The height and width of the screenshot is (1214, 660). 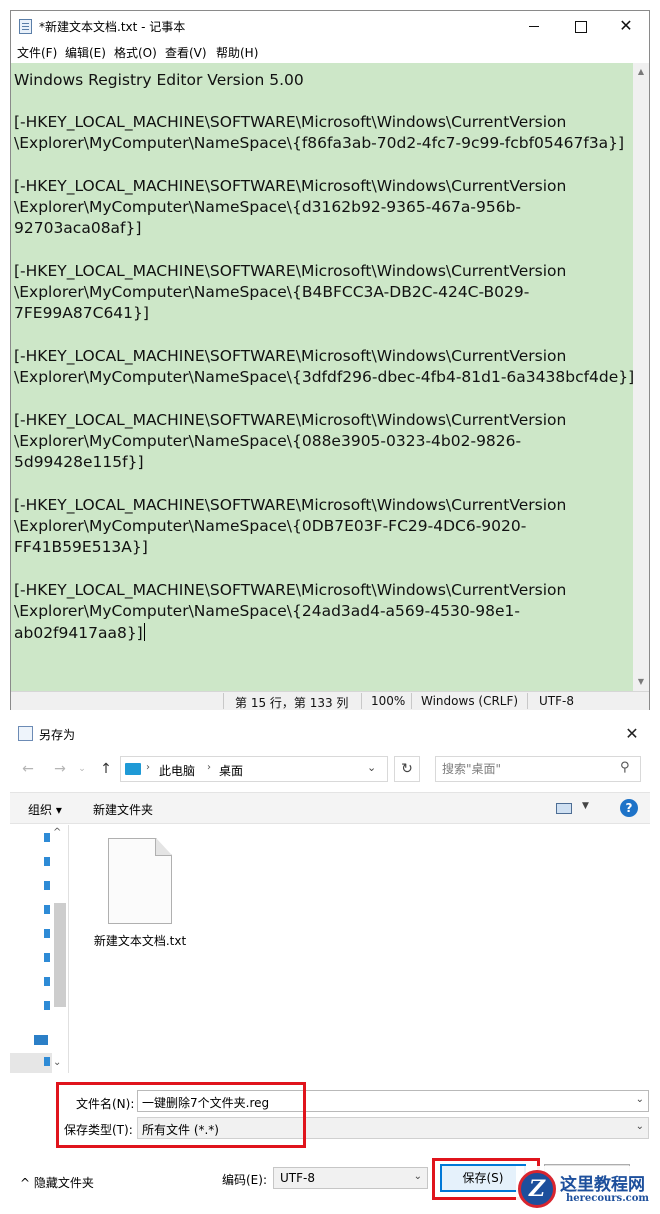 I want to click on vertical-scrollbar: ▲ ▼, so click(x=641, y=377).